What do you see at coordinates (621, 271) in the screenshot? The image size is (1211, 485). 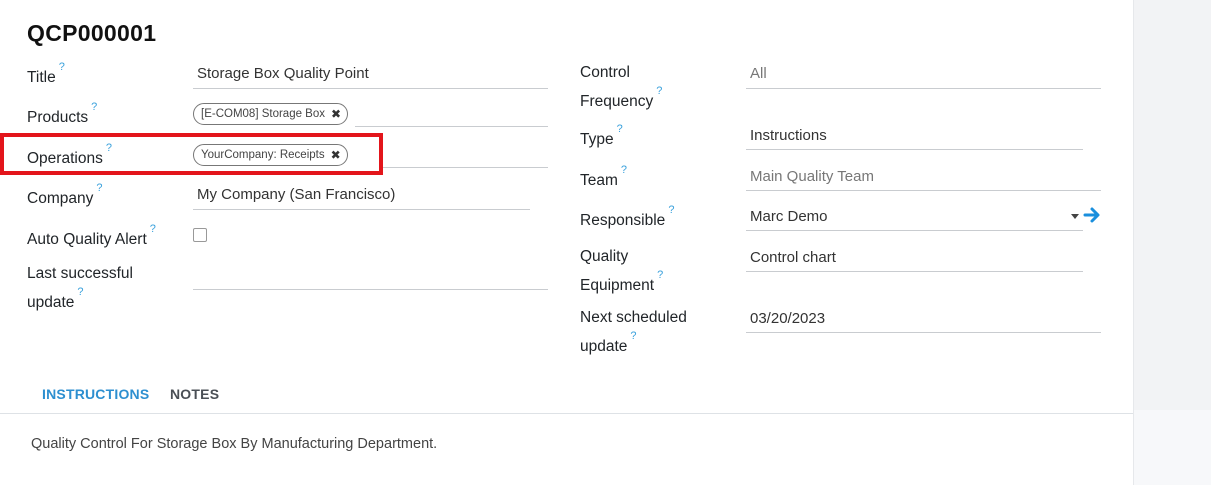 I see `quality-equipment-label: Quality Equipment?` at bounding box center [621, 271].